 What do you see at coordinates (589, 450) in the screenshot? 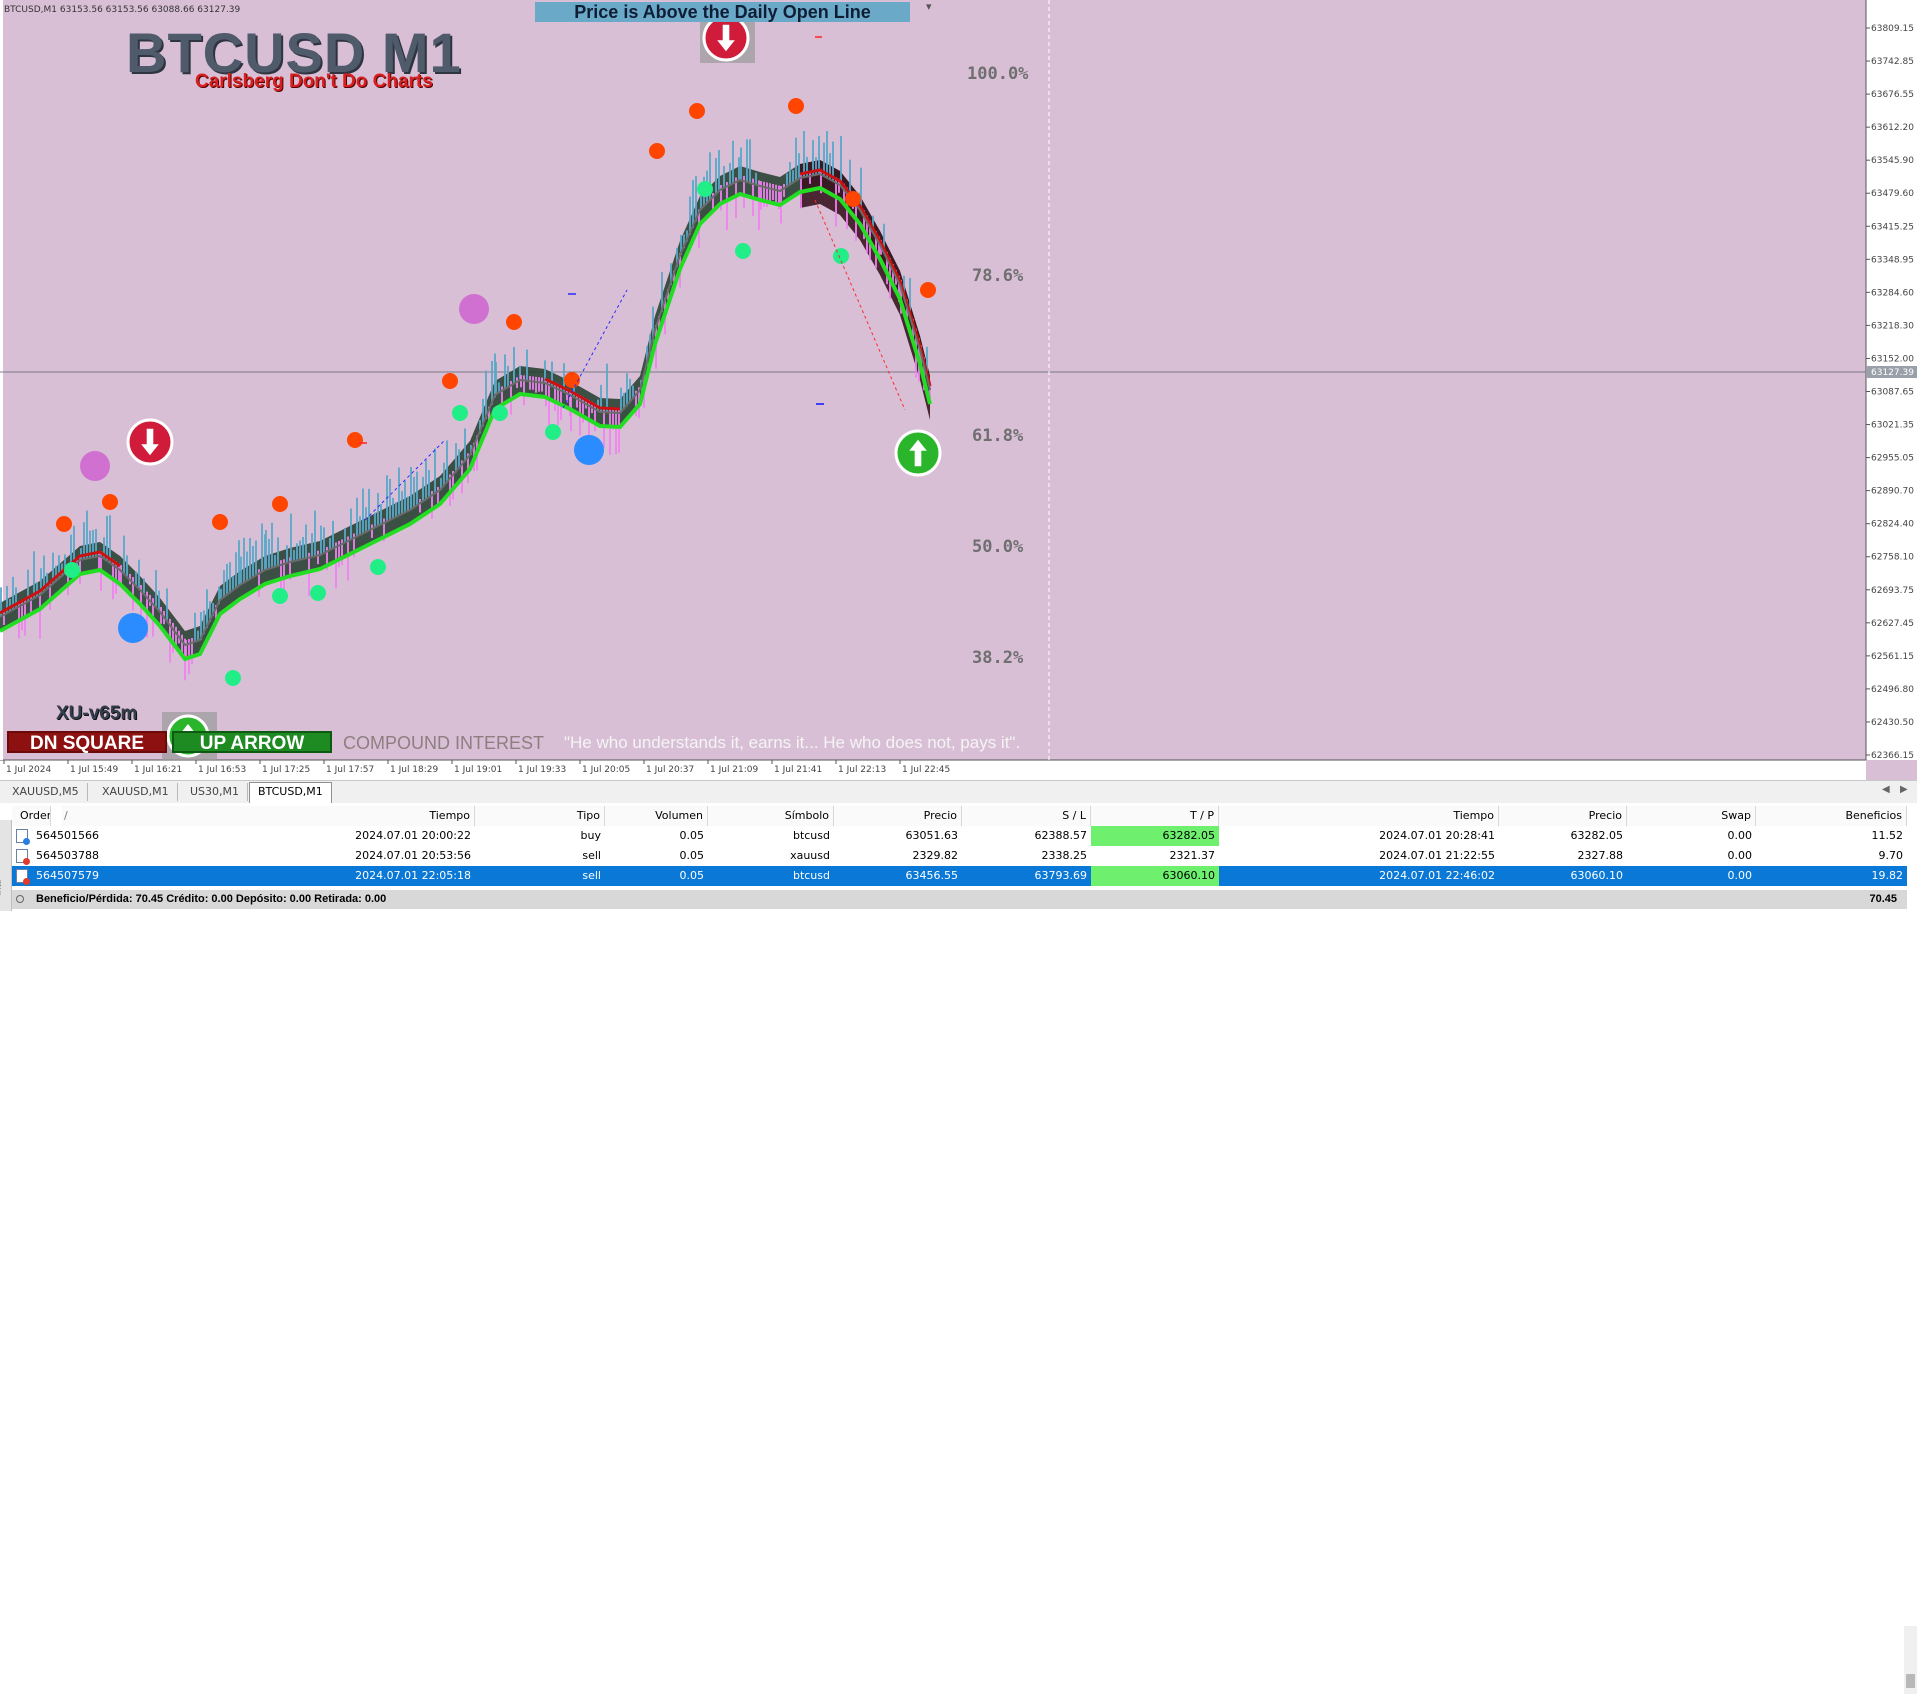
I see `blue-signal-dot` at bounding box center [589, 450].